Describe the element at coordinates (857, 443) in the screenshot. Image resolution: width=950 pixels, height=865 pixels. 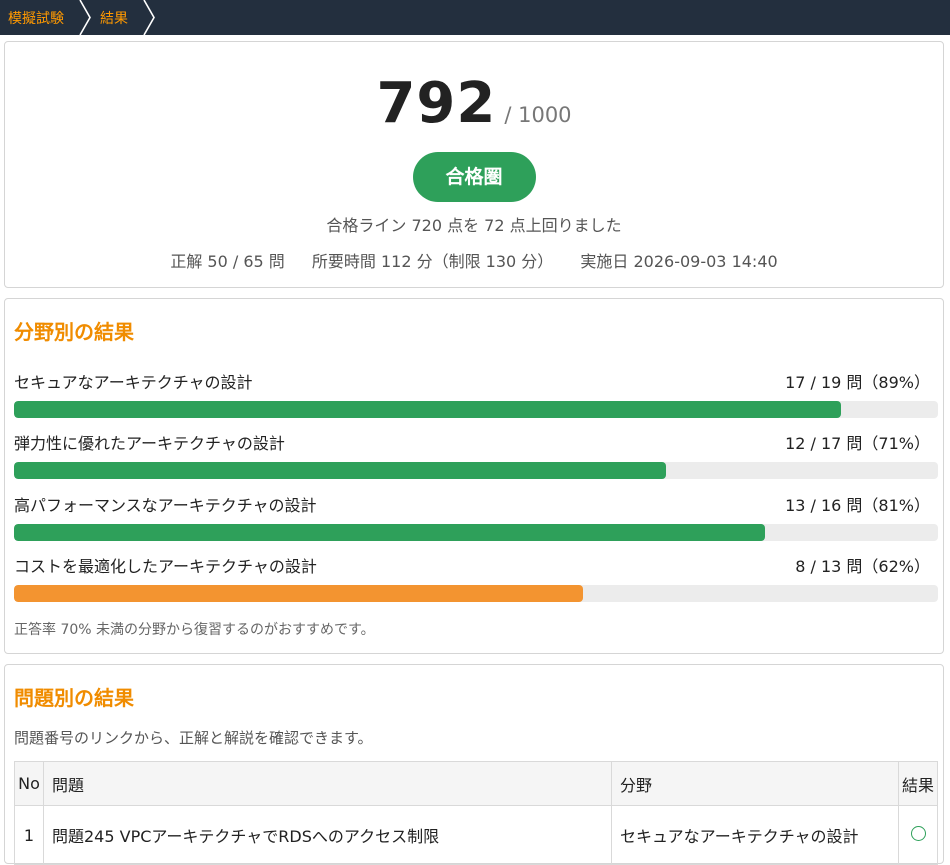
I see `category-score: 12 / 17 問（71%）` at that location.